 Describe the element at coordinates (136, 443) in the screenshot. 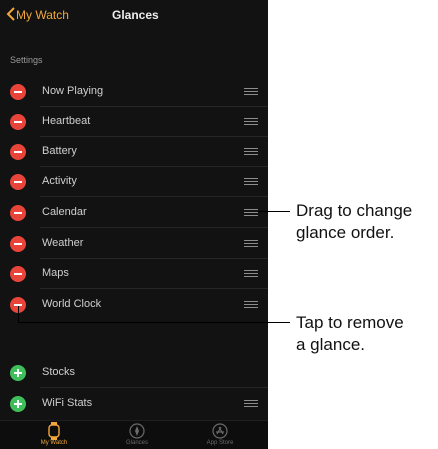

I see `tab-label: Glances` at that location.